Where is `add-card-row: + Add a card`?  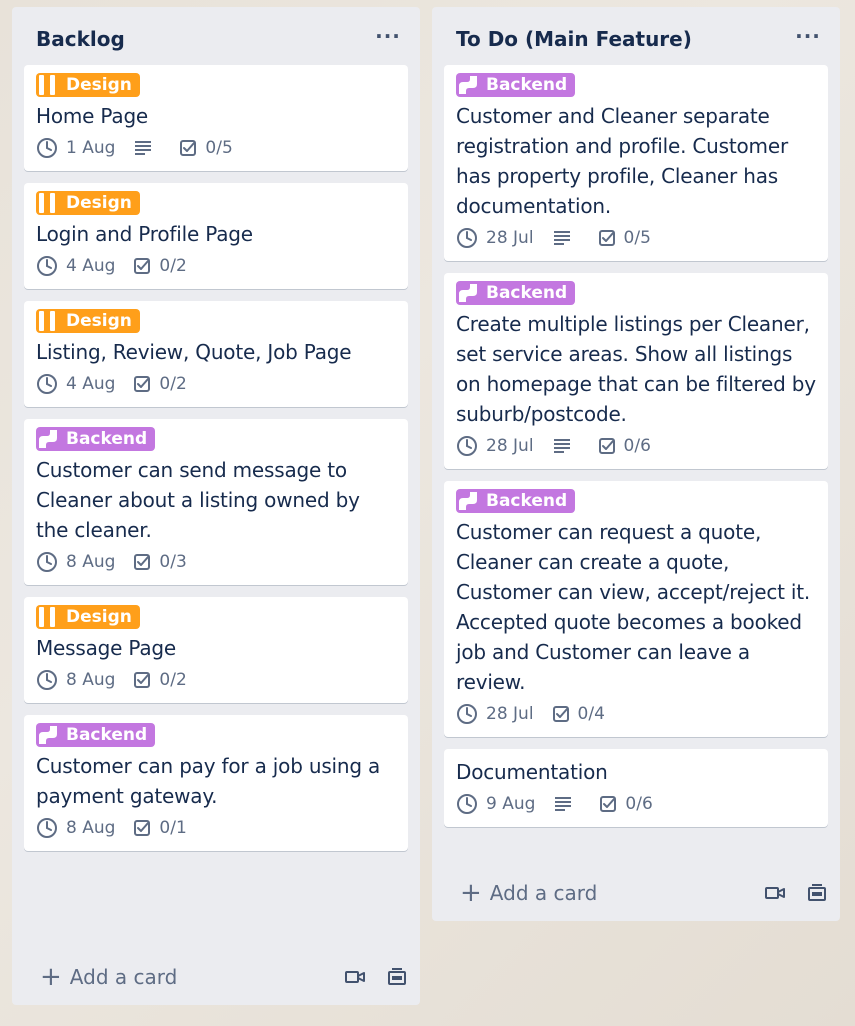
add-card-row: + Add a card is located at coordinates (636, 893).